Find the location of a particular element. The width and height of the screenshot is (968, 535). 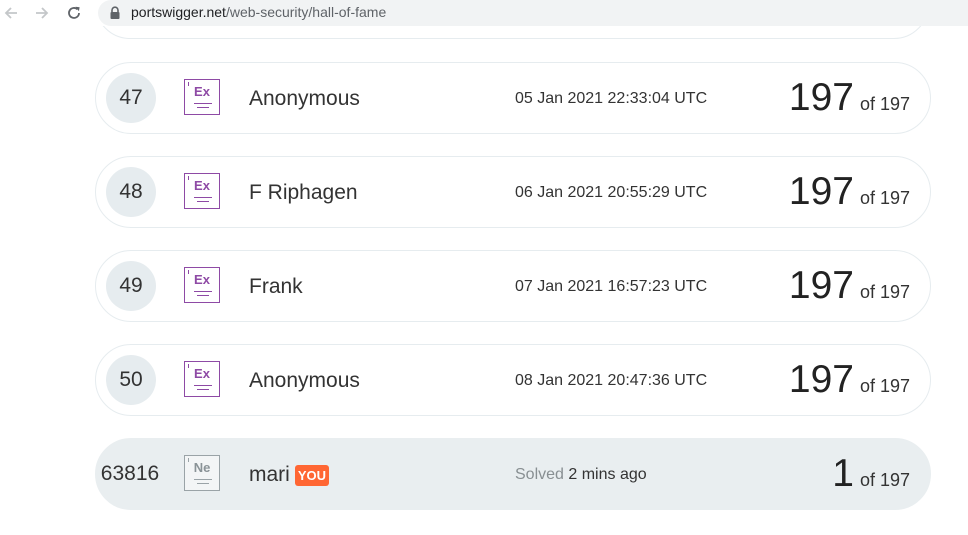

back-button is located at coordinates (11, 13).